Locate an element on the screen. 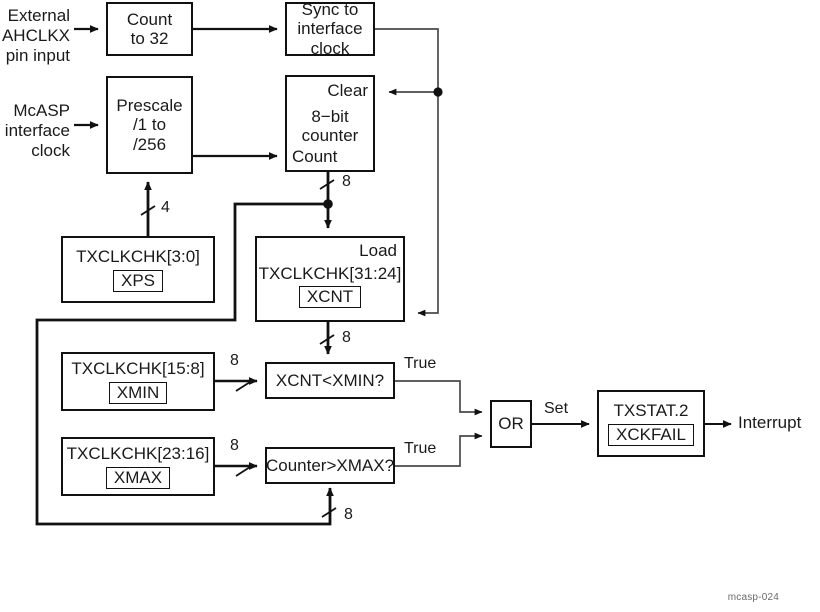 The height and width of the screenshot is (612, 820). xps-field: TXCLKCHK[3:0] is located at coordinates (138, 256).